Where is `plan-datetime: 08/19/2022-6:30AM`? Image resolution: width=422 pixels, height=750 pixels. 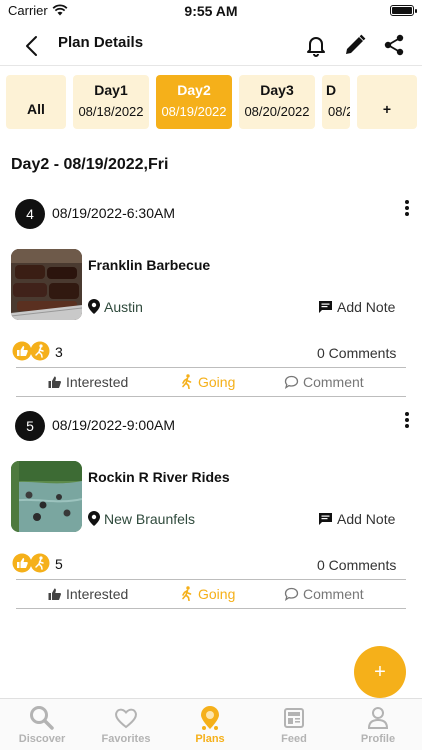 plan-datetime: 08/19/2022-6:30AM is located at coordinates (113, 213).